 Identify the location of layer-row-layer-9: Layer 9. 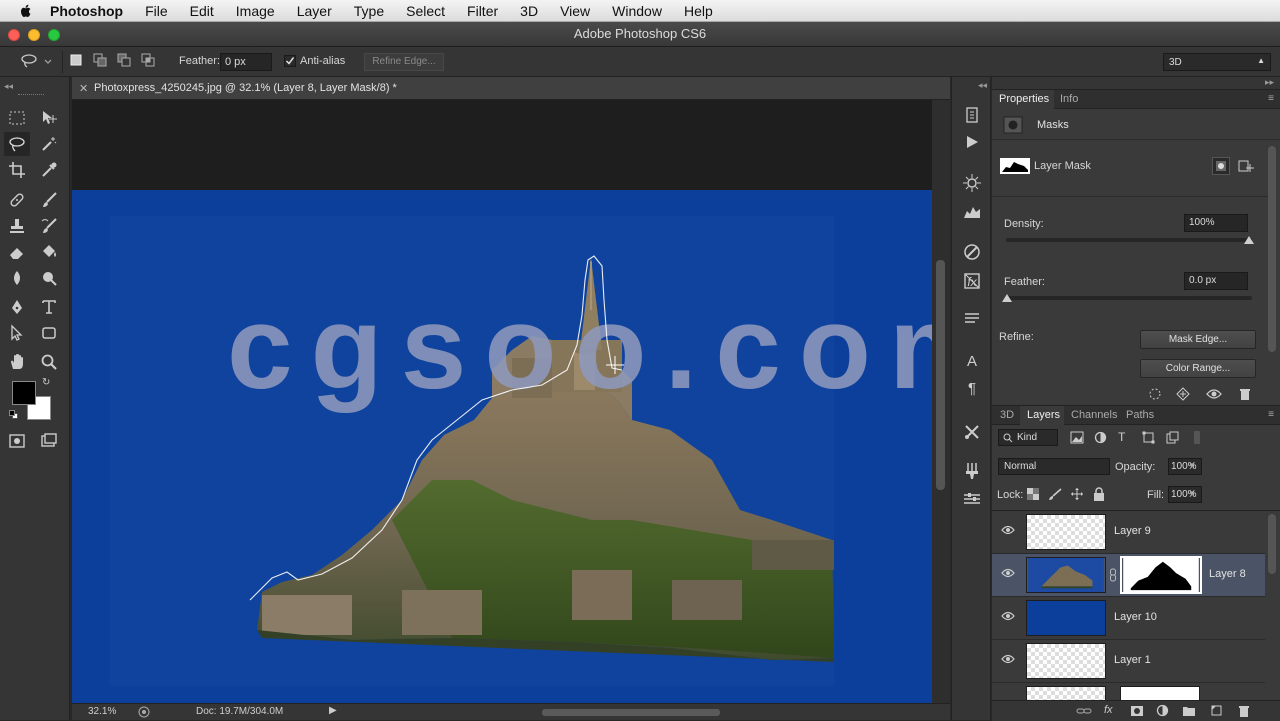
(1128, 532).